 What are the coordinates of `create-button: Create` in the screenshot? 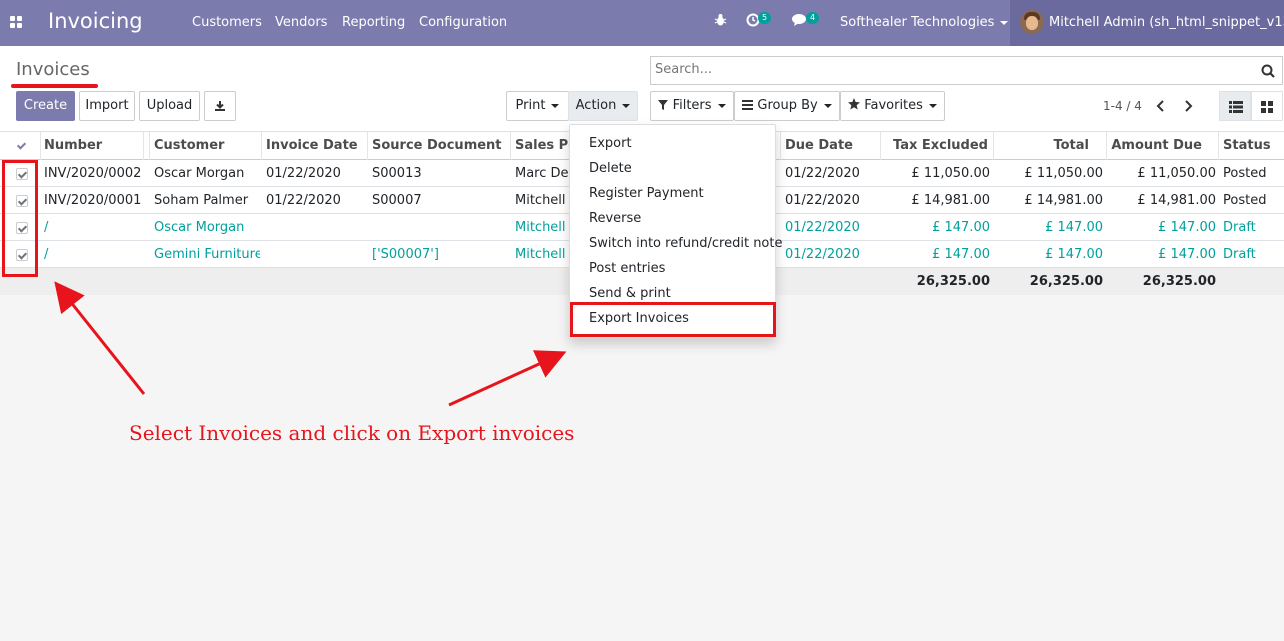 It's located at (45, 106).